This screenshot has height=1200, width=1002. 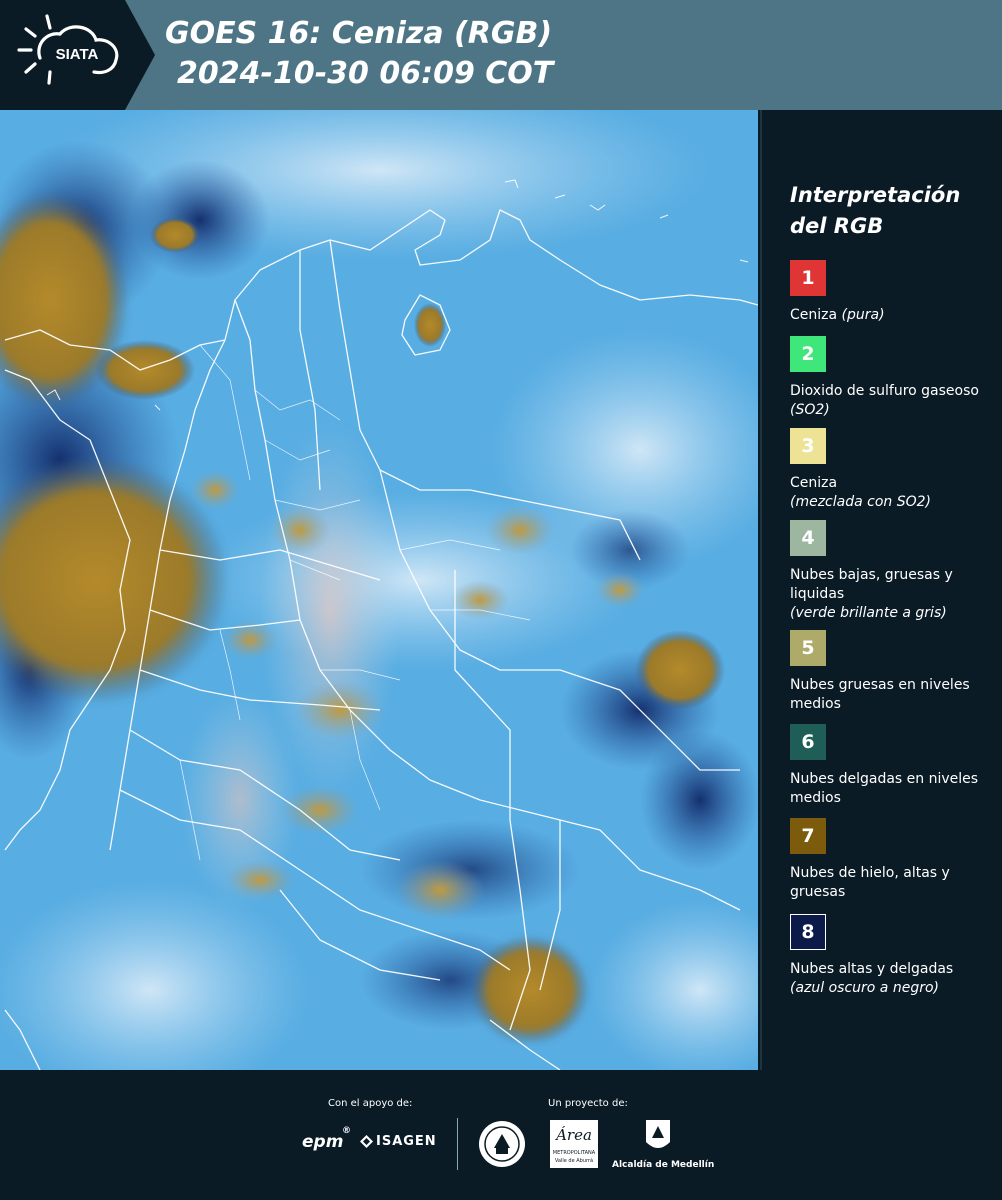 I want to click on legend-label: Nubes delgadas en niveles medios, so click(x=884, y=788).